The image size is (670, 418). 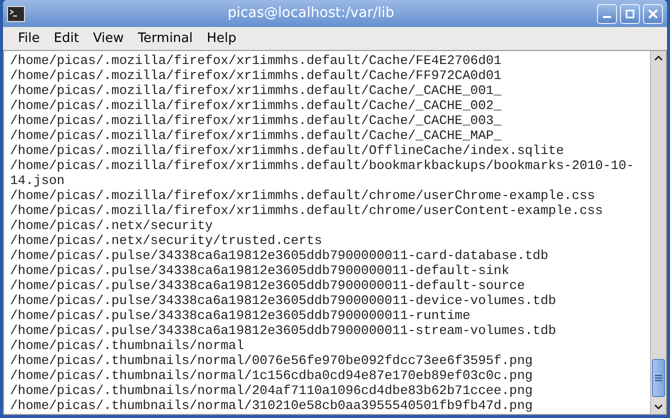 I want to click on terminal-line: /home/picas/.pulse/34338ca6a19812e3605ddb7900000011-stream-volumes.tdb, so click(x=284, y=330).